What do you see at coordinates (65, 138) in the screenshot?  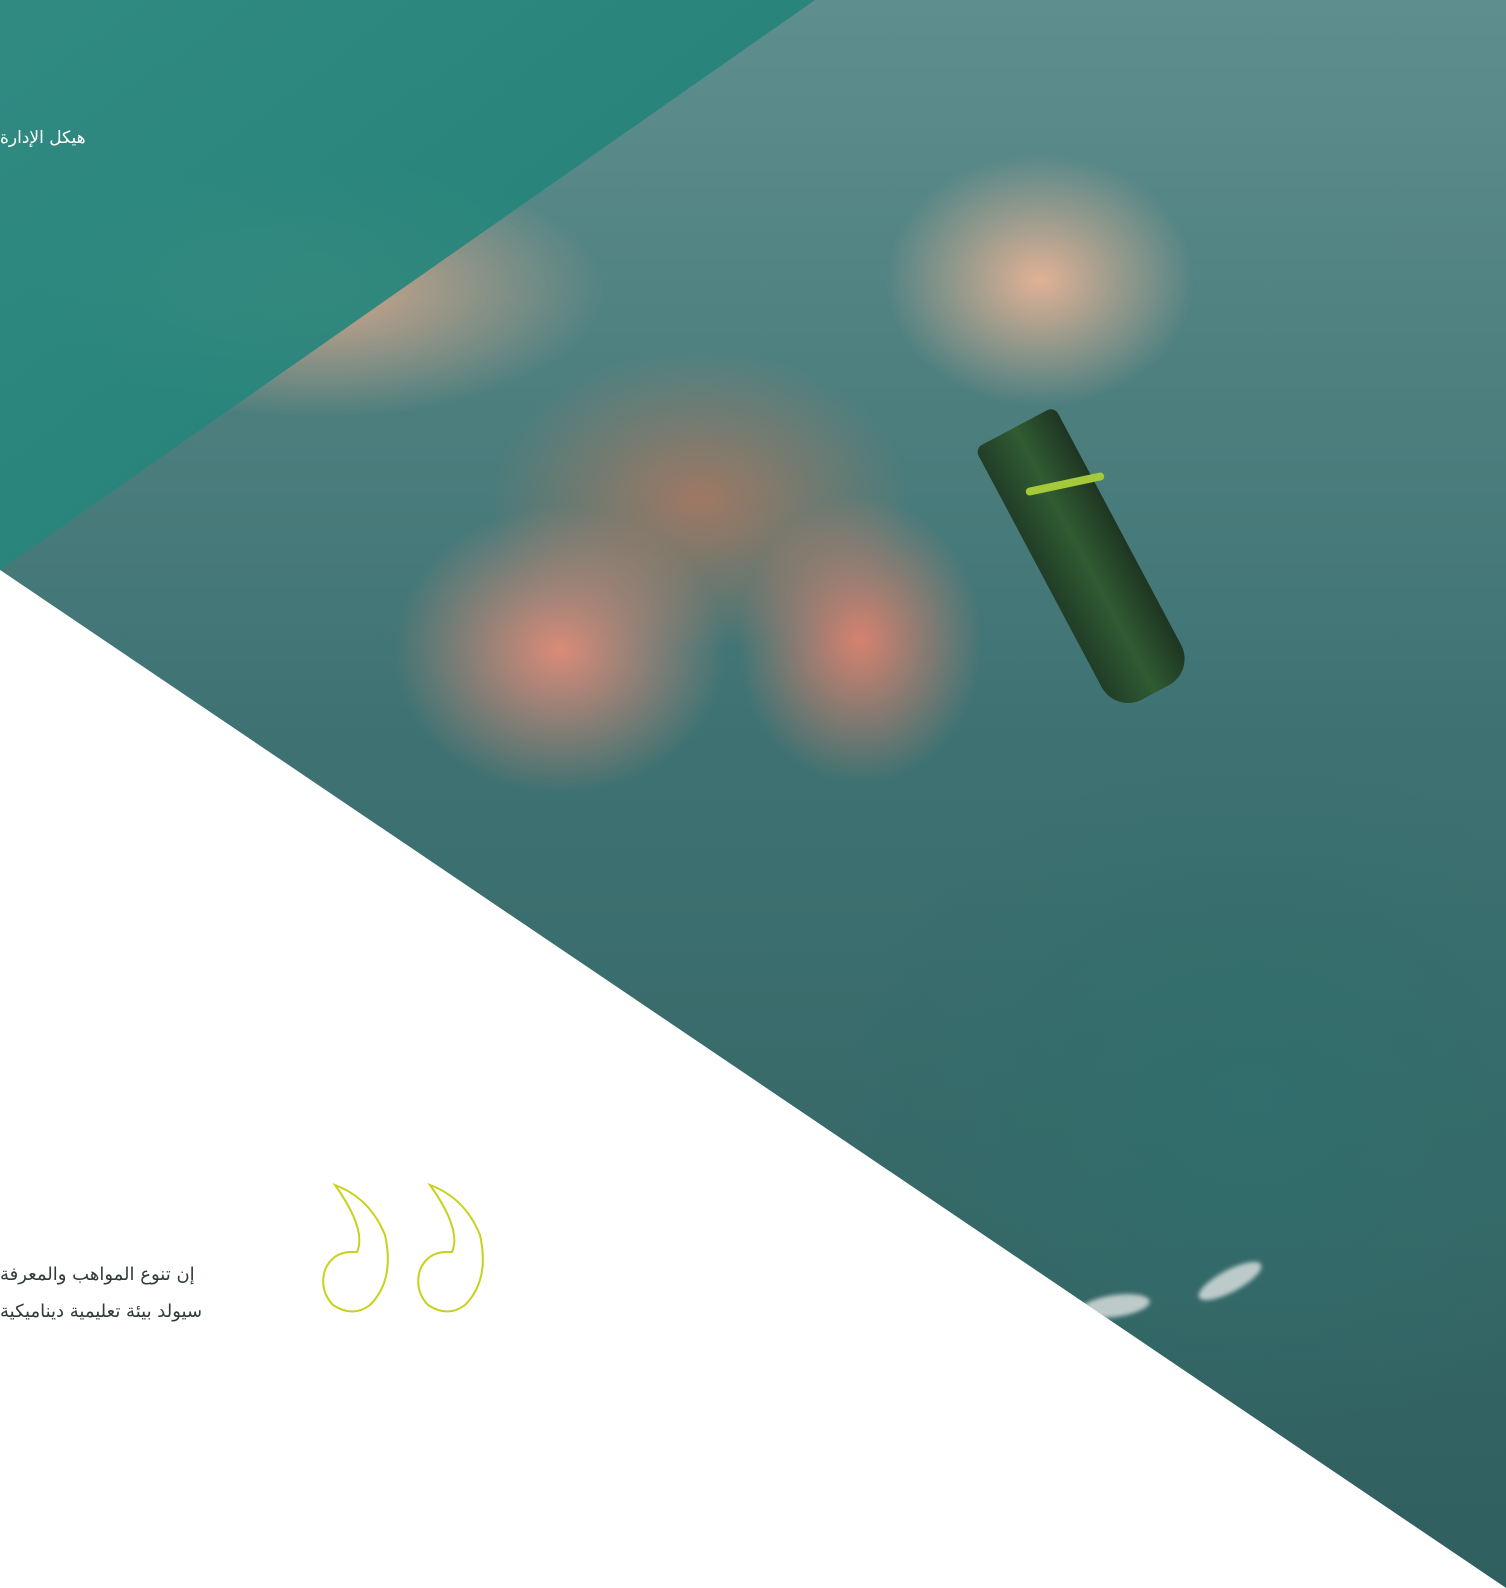 I see `breadcrumb: هيكل الإدارة` at bounding box center [65, 138].